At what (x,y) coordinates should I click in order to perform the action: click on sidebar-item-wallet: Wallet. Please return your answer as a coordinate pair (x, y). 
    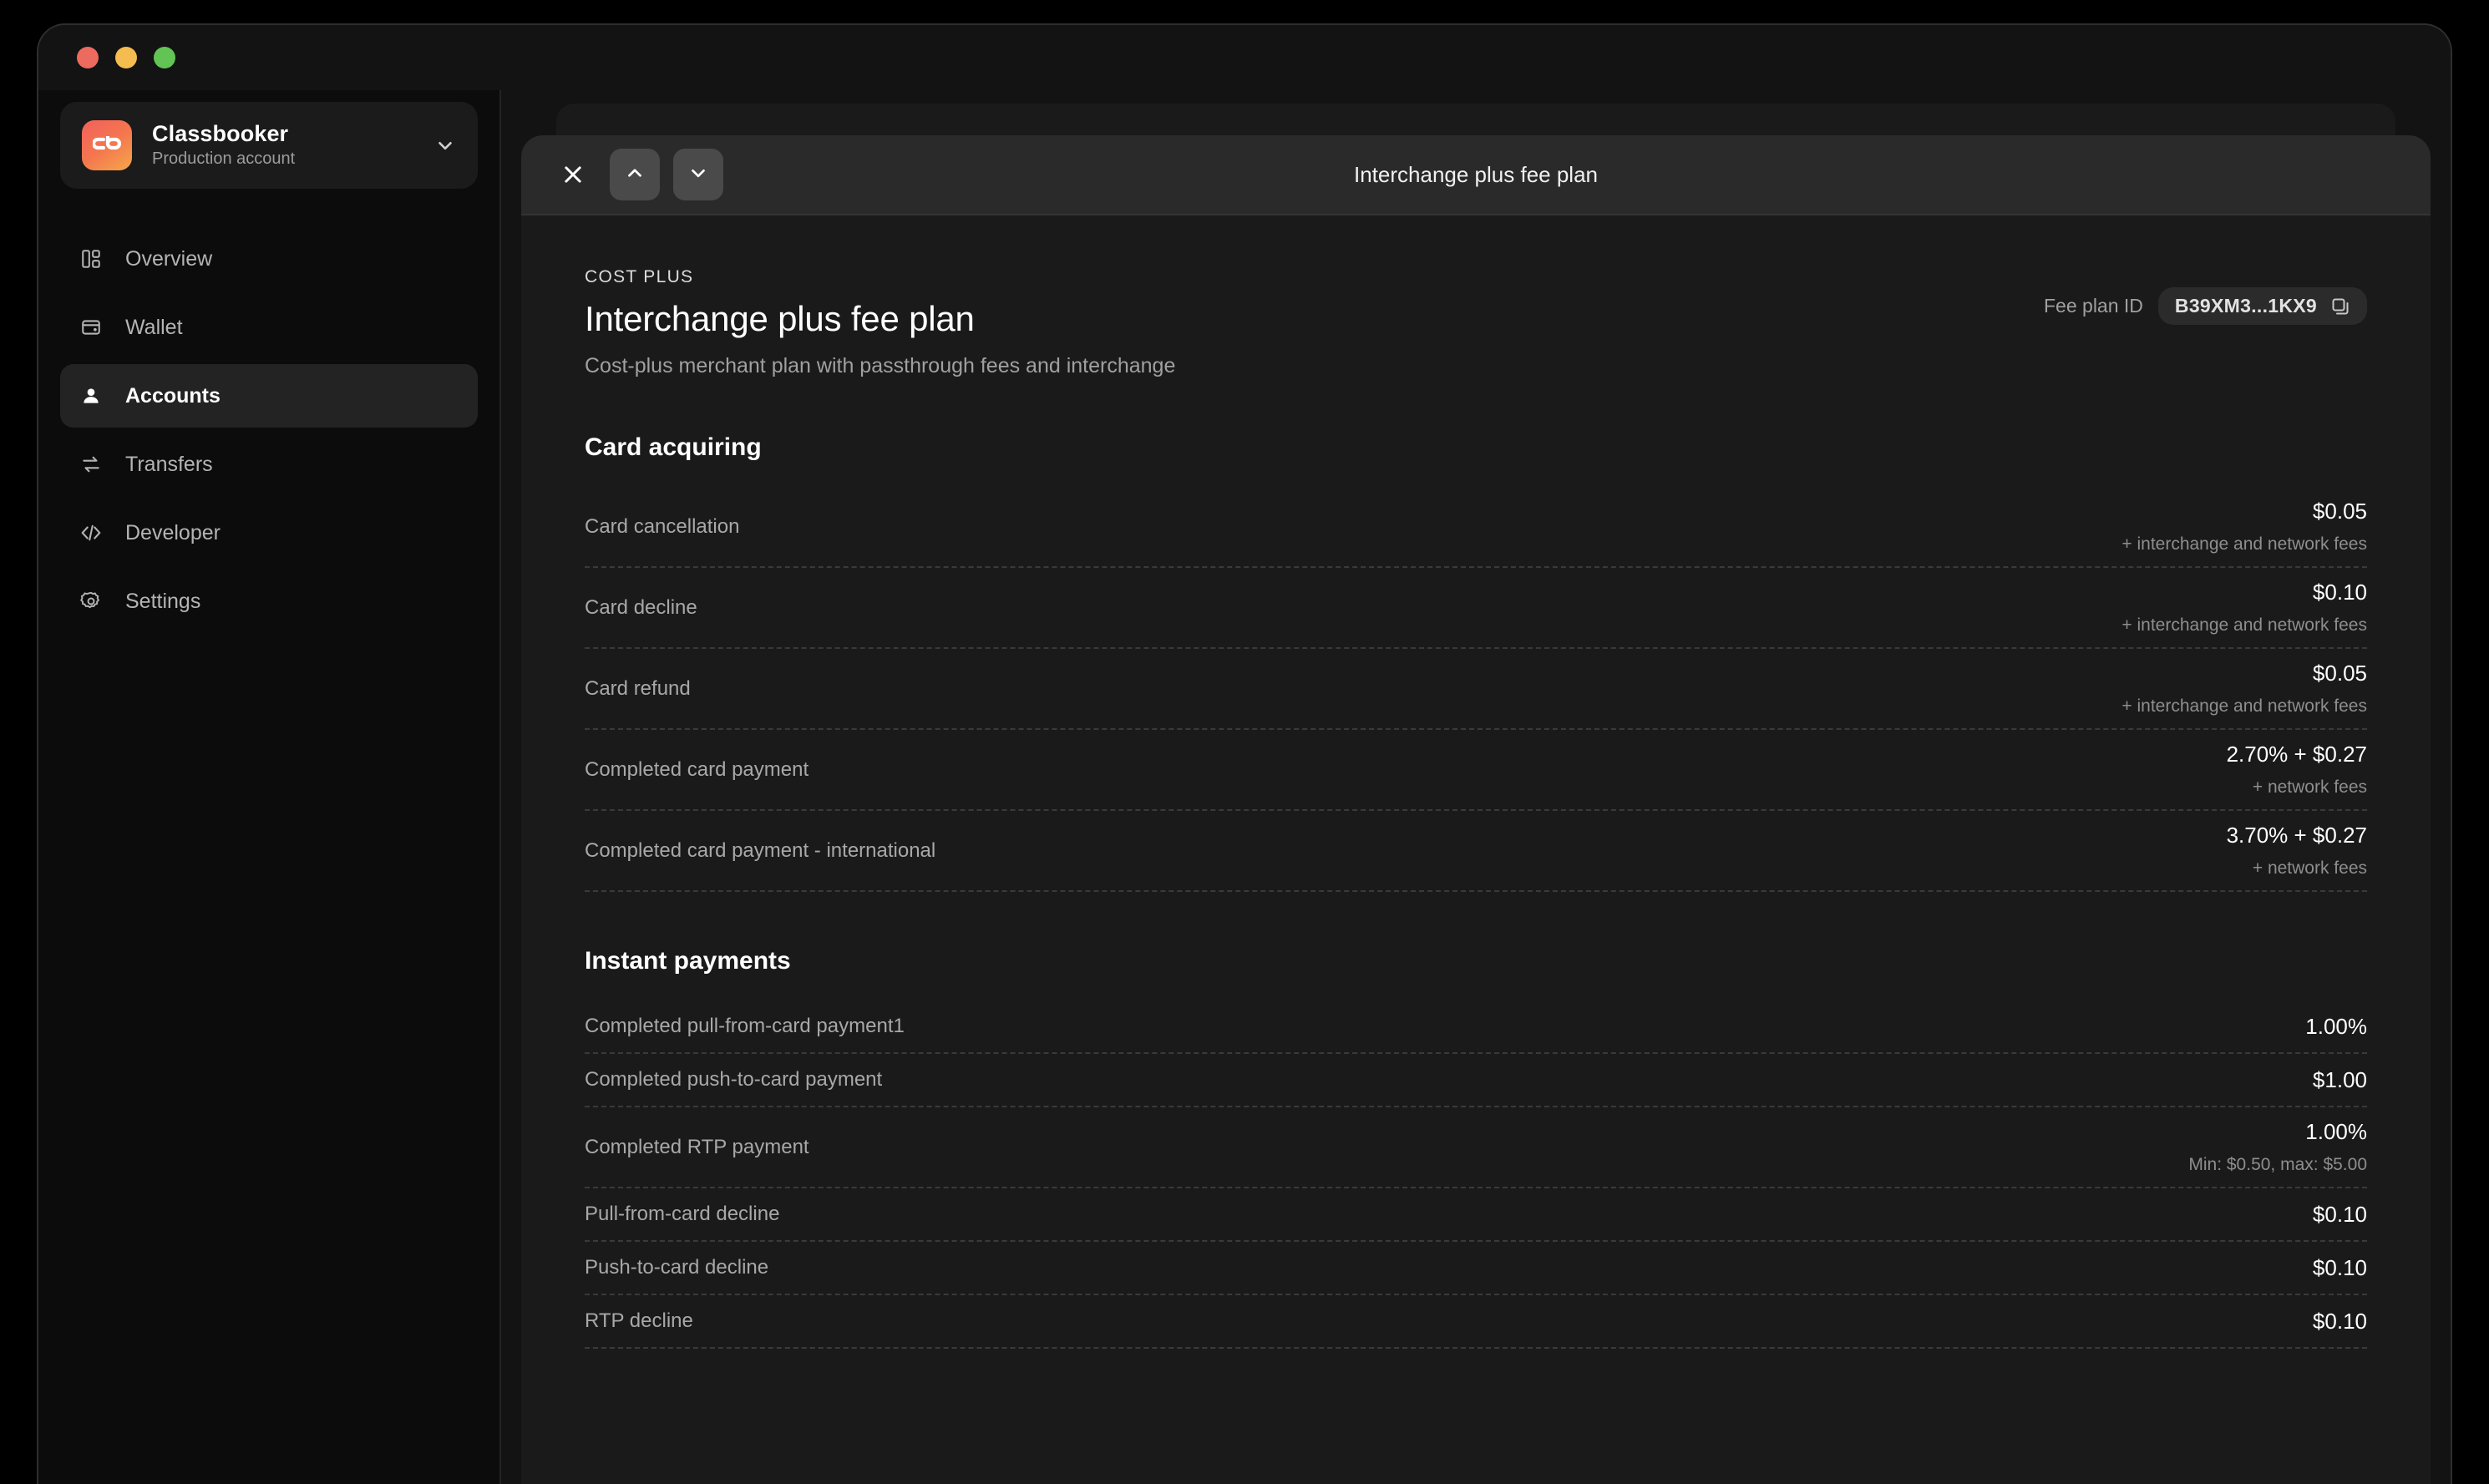
    Looking at the image, I should click on (269, 328).